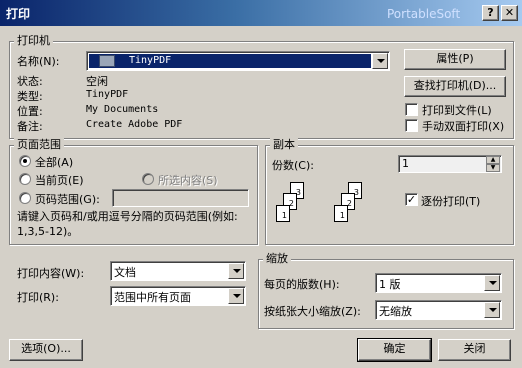 The image size is (522, 368). What do you see at coordinates (107, 94) in the screenshot?
I see `type-value: TinyPDF` at bounding box center [107, 94].